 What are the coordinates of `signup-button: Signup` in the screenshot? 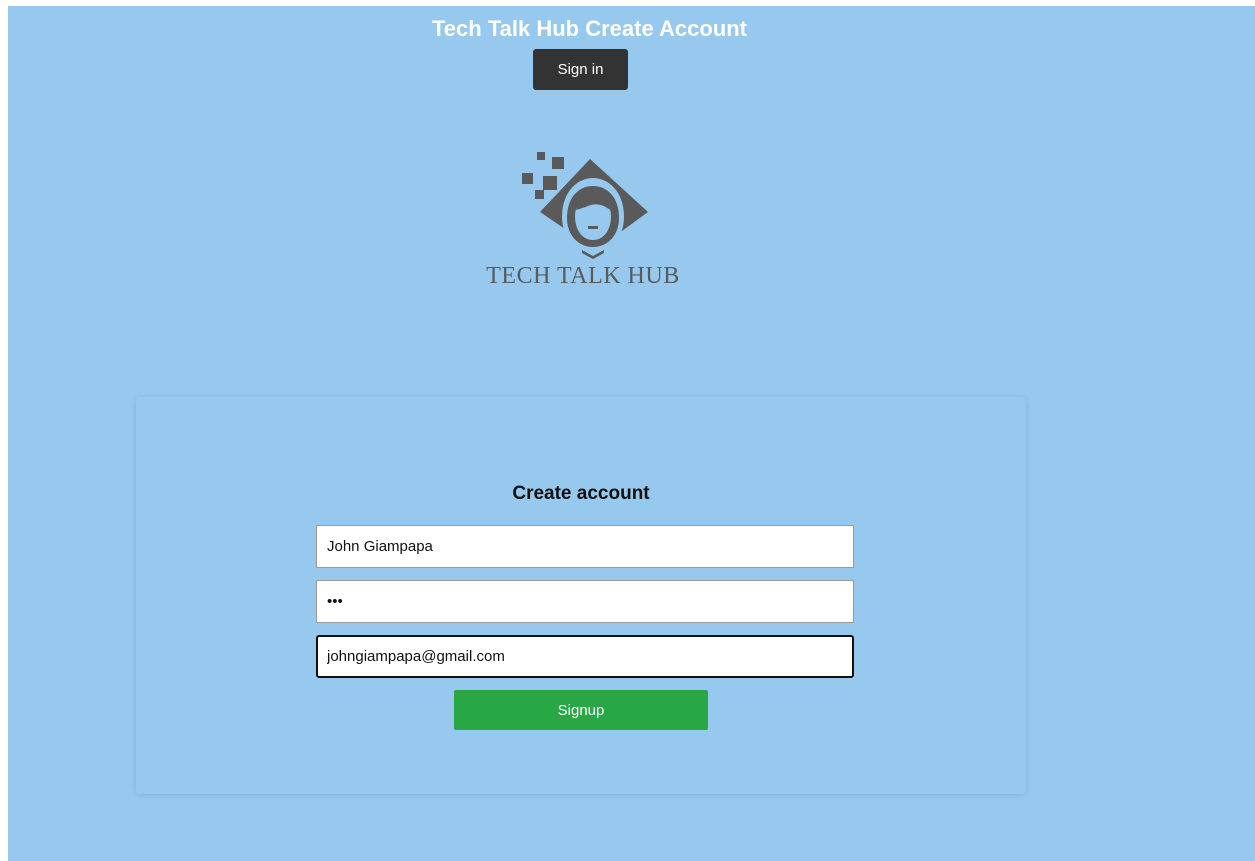 It's located at (581, 710).